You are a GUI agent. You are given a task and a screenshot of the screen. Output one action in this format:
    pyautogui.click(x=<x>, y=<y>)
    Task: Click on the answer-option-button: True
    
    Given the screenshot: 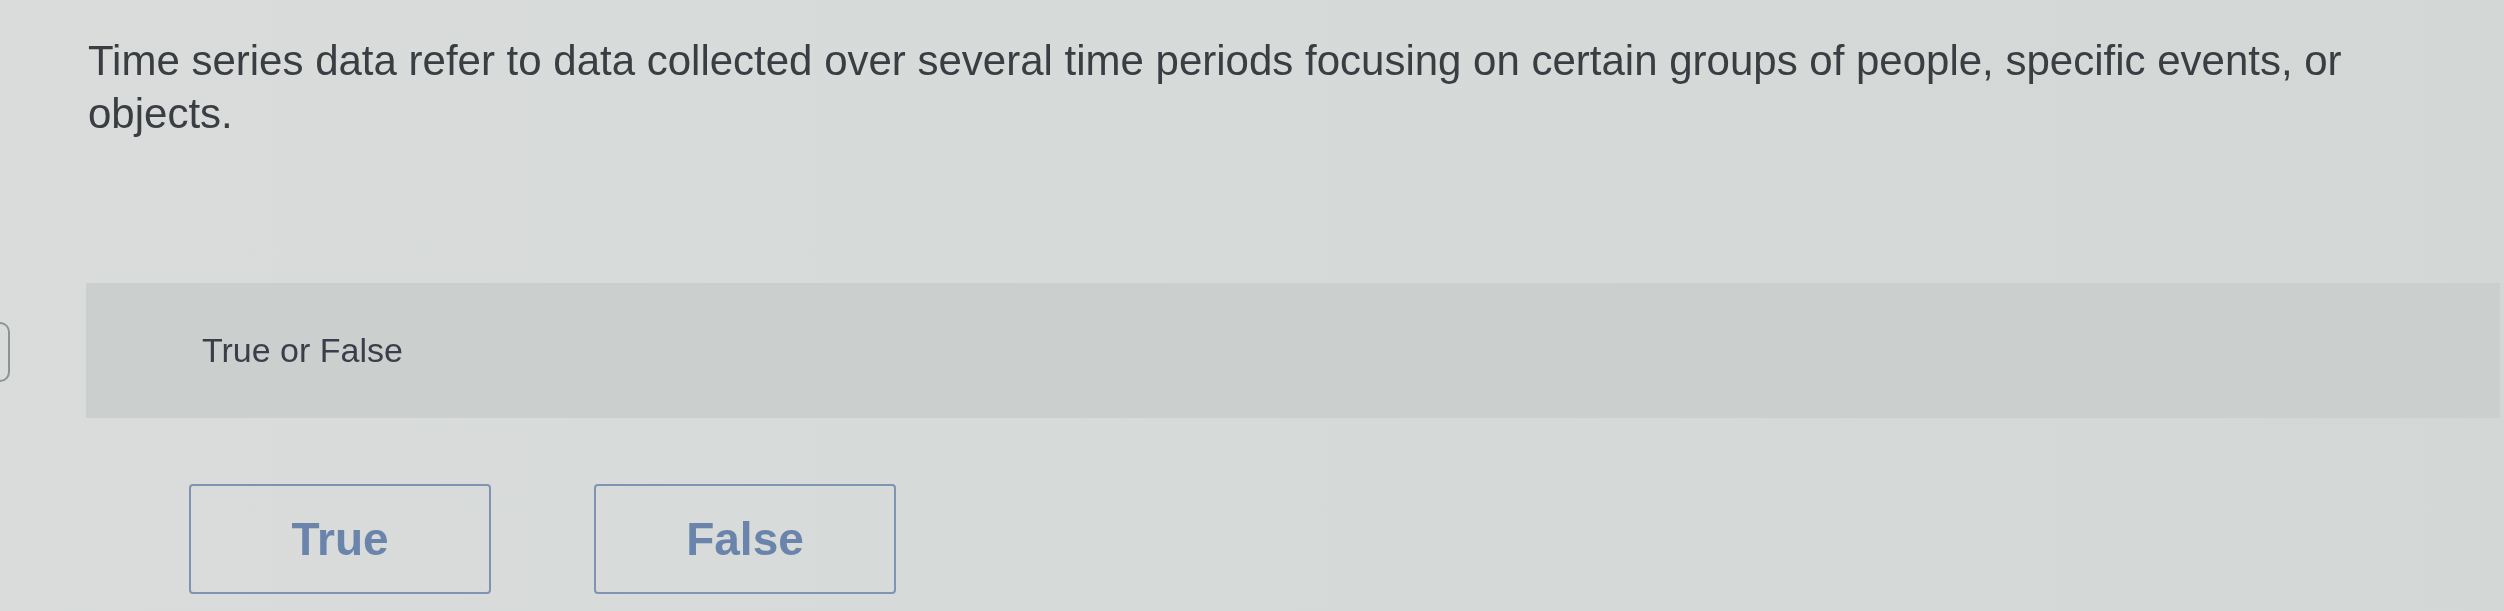 What is the action you would take?
    pyautogui.click(x=340, y=539)
    